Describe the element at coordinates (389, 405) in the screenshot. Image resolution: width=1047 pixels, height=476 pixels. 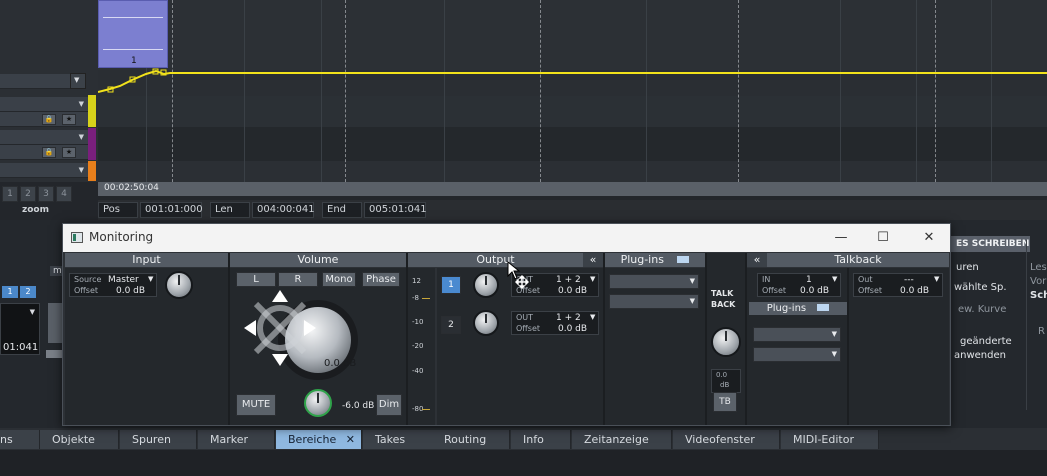
I see `dim-button: Dim` at that location.